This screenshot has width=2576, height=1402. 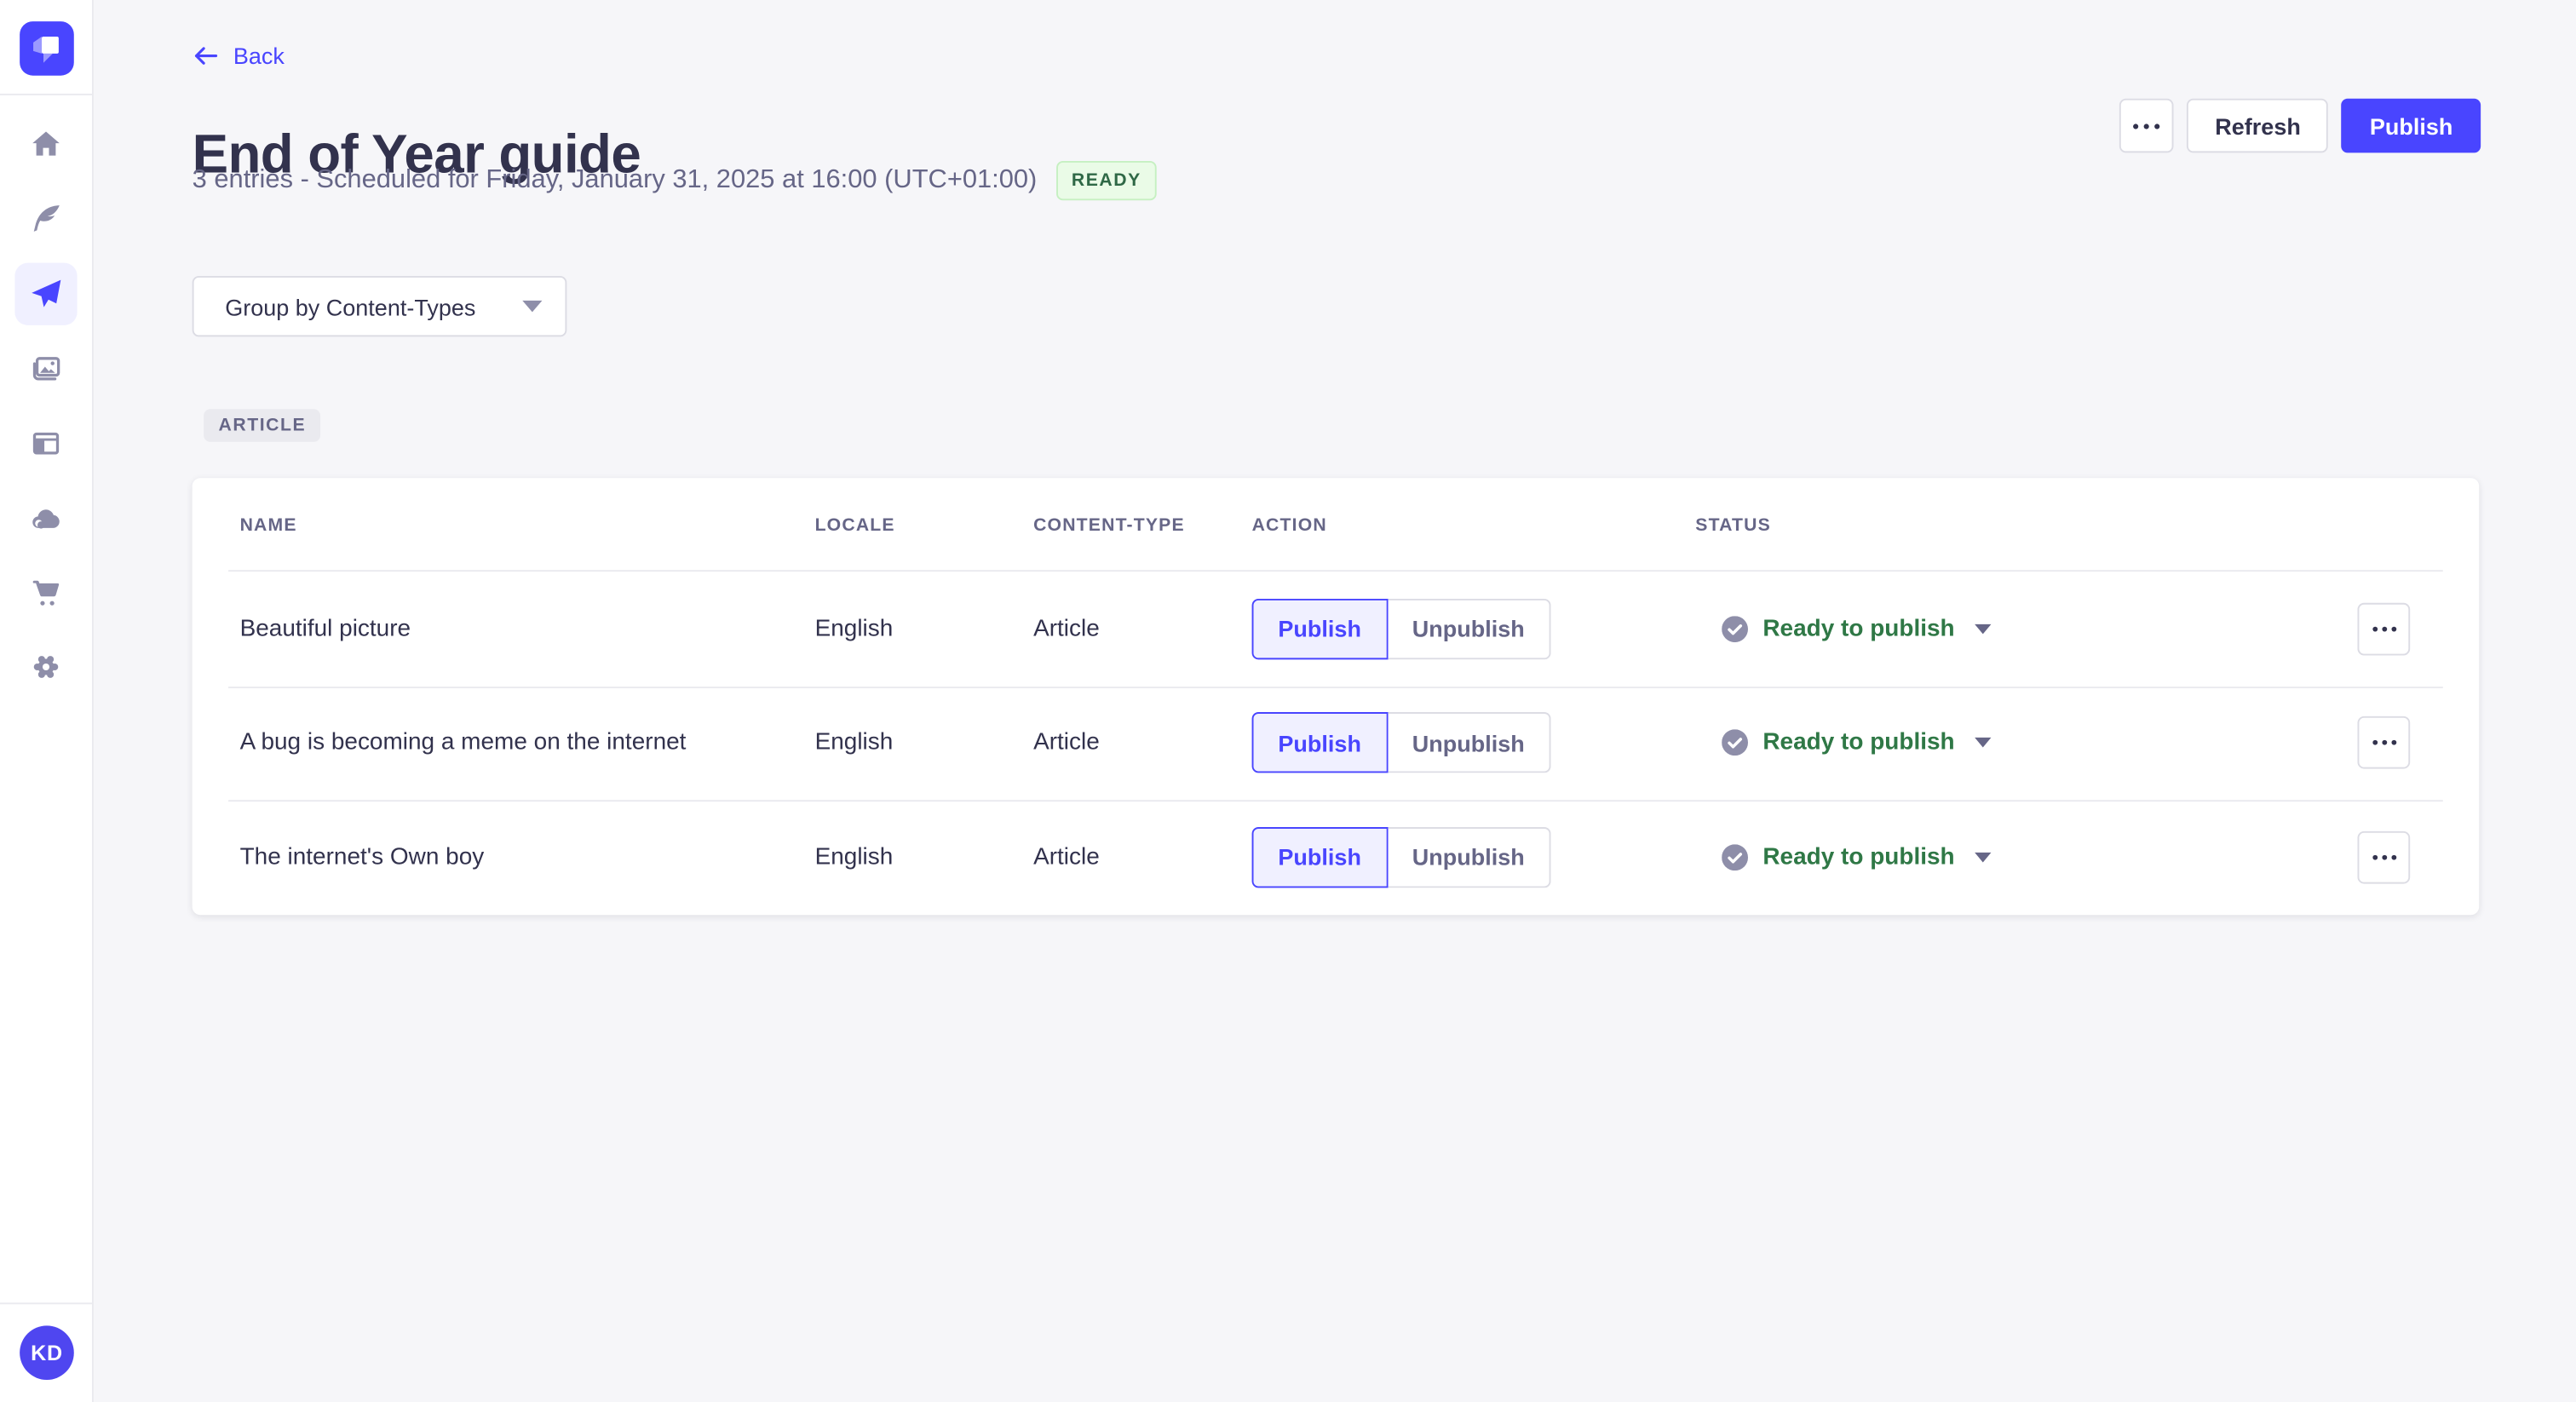 I want to click on group-by-value: Group by Content-Types, so click(x=351, y=306).